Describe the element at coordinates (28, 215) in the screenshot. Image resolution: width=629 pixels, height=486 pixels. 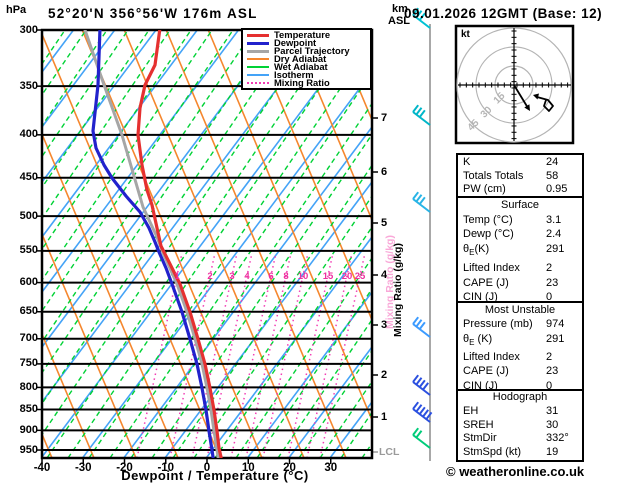
I see `pressure-tick-label: 500` at that location.